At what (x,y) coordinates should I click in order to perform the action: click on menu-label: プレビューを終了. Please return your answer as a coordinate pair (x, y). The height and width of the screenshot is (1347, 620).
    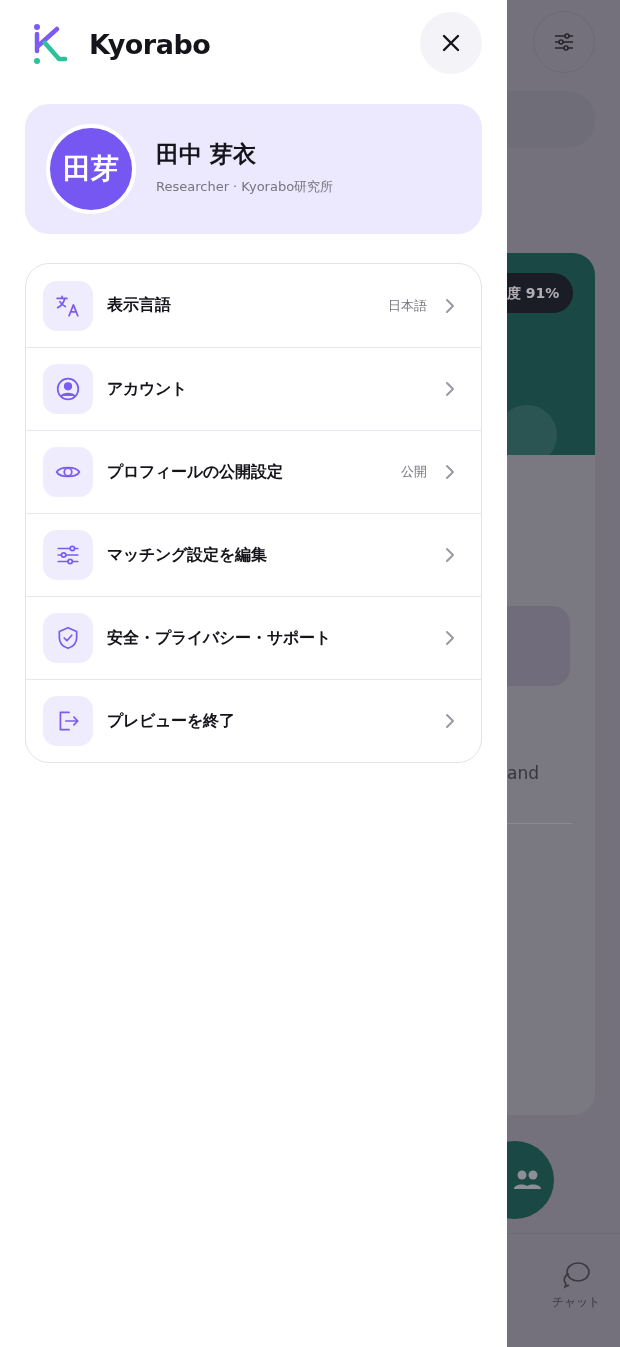
    Looking at the image, I should click on (171, 721).